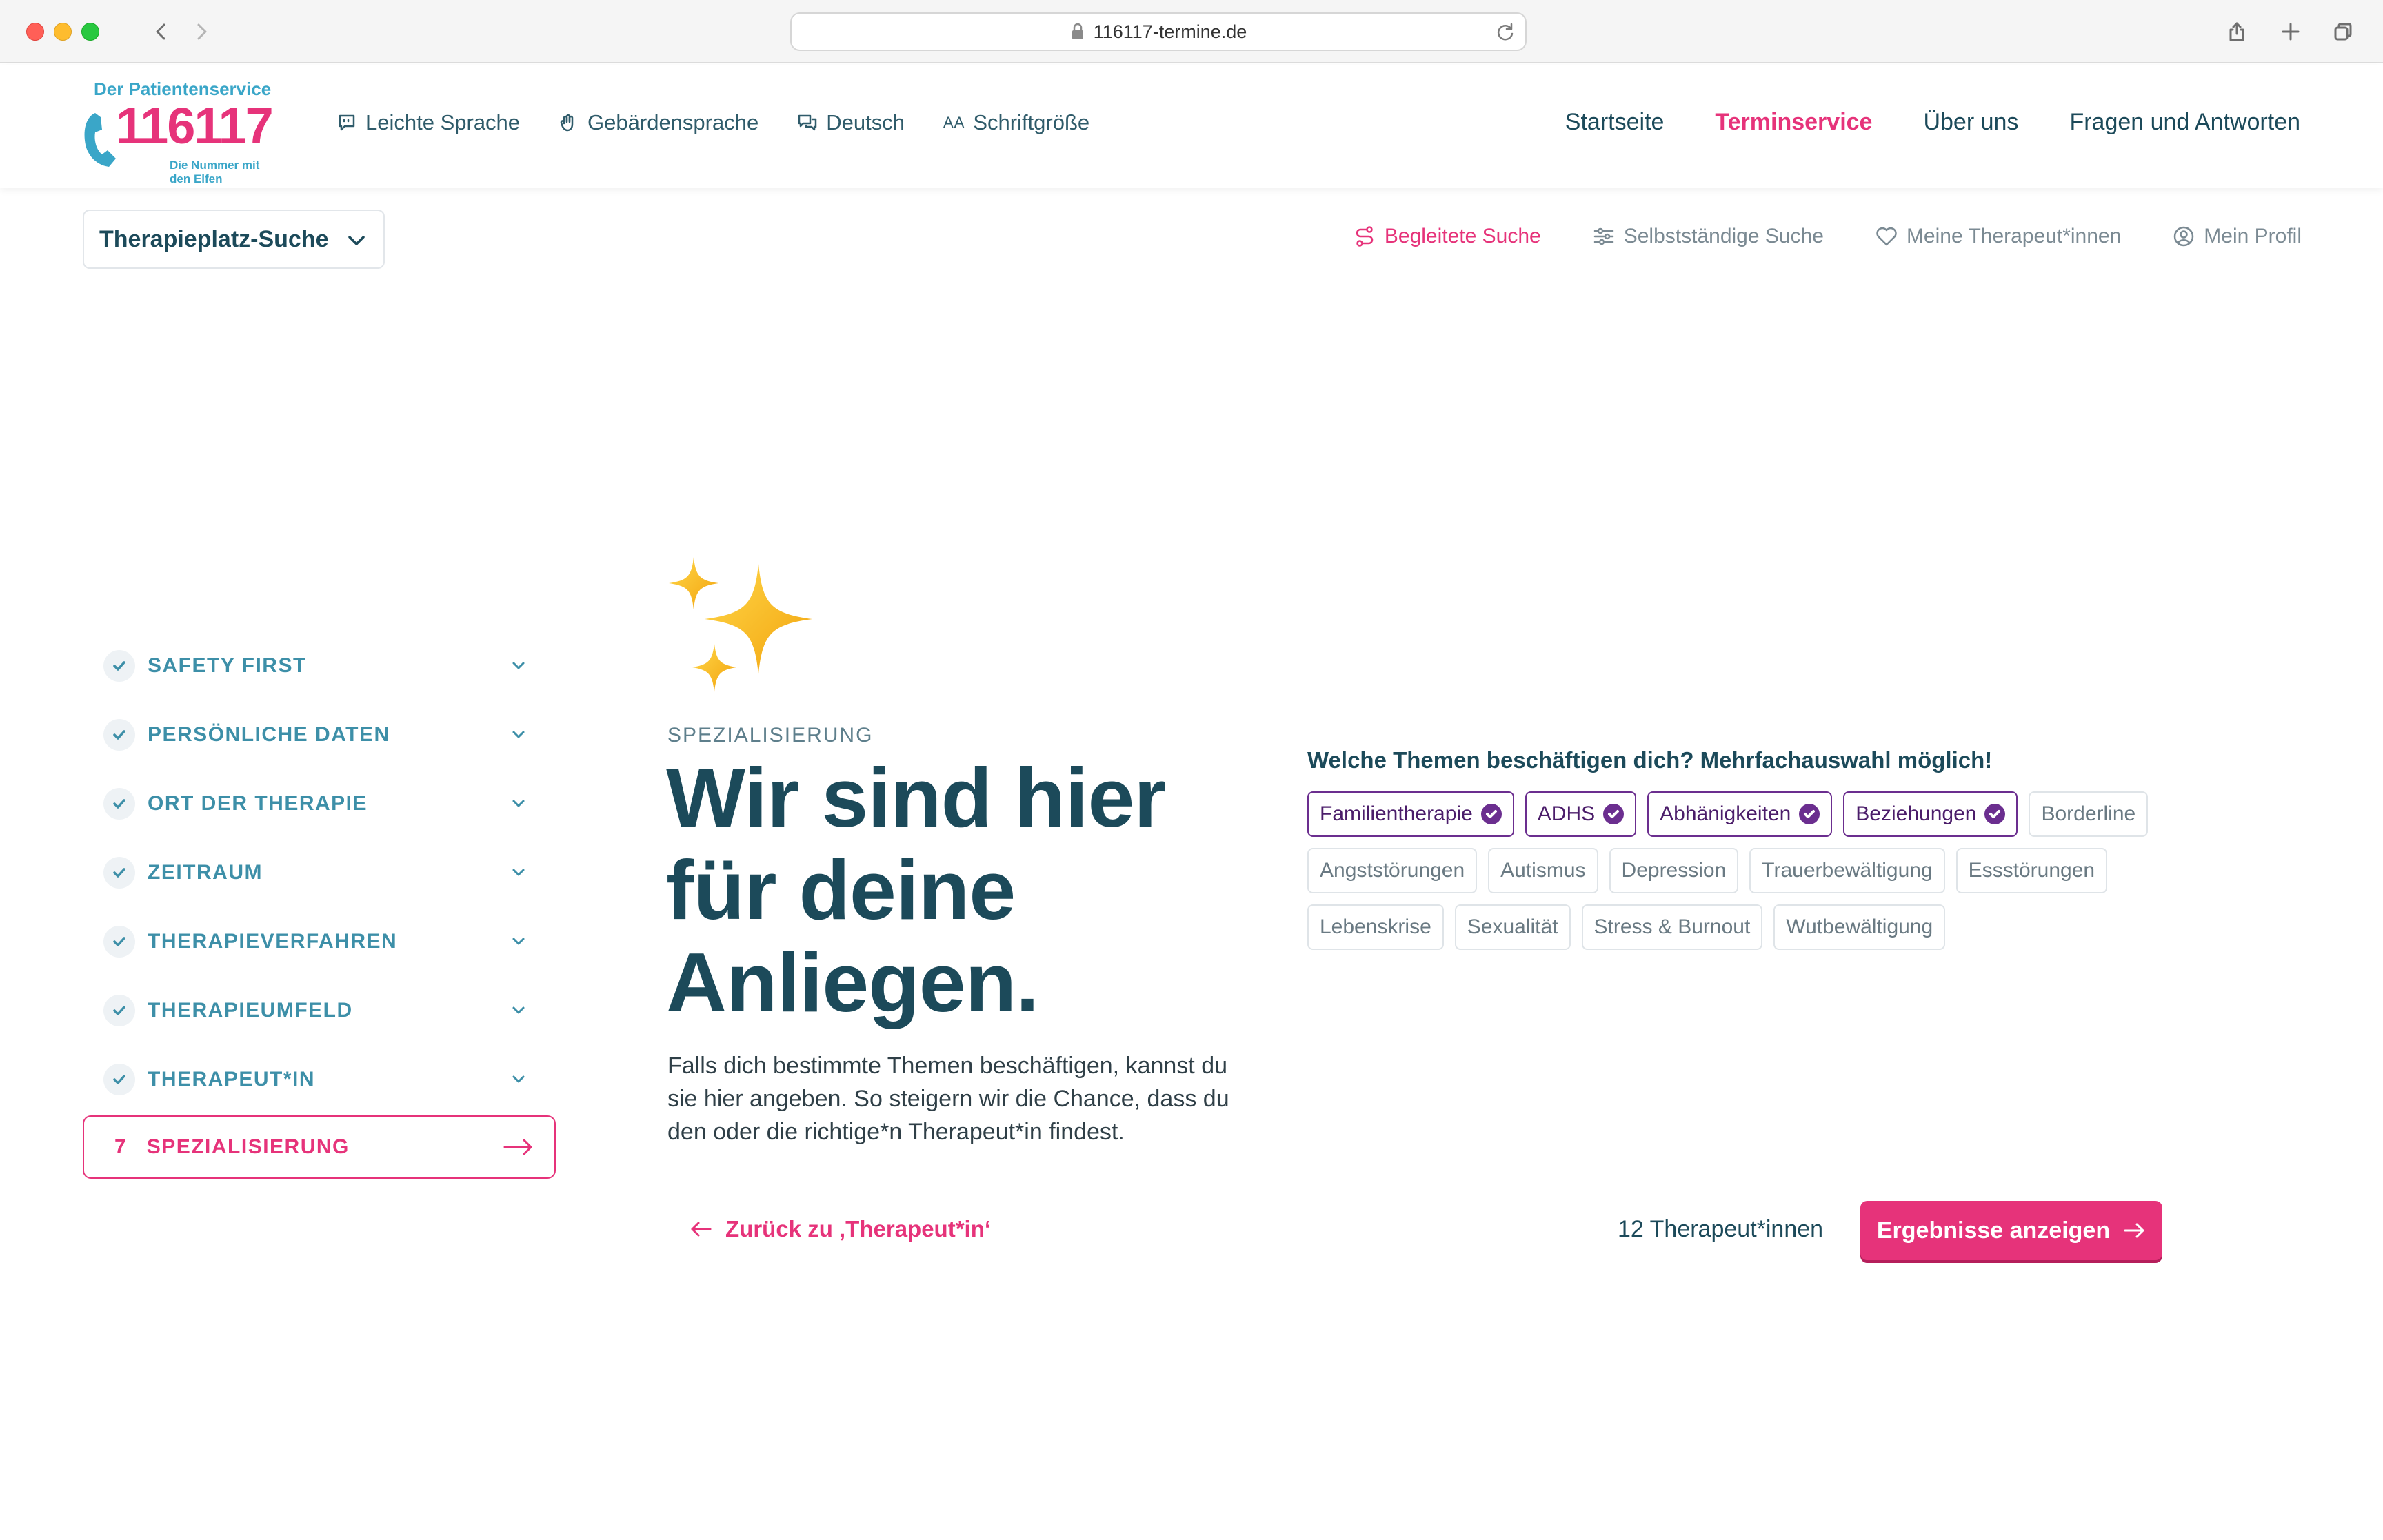  What do you see at coordinates (215, 172) in the screenshot?
I see `logo-tagline-bottom: Die Nummer mit den Elfen` at bounding box center [215, 172].